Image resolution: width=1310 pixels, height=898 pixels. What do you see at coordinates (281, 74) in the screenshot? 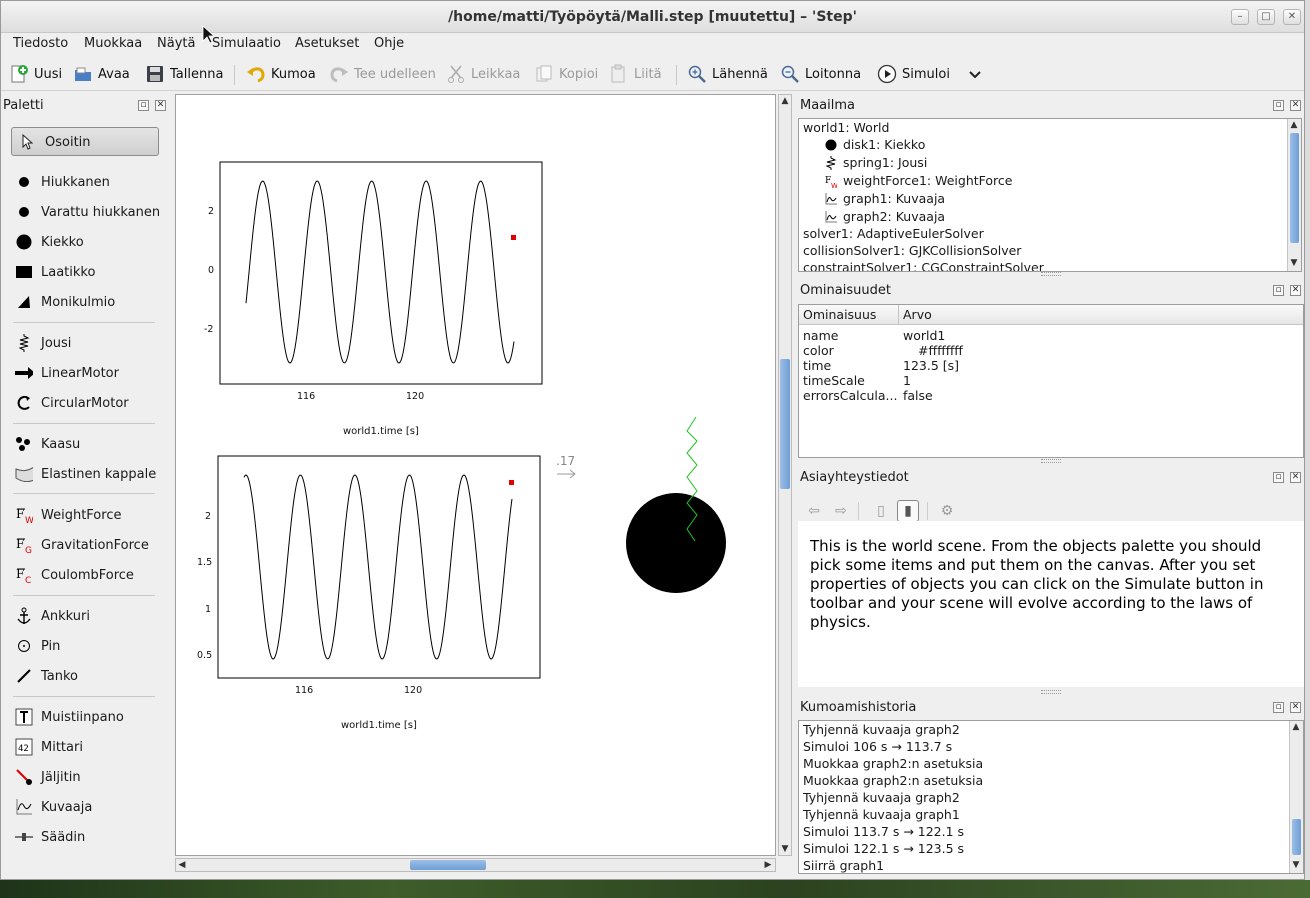
I see `undo-button: Kumoa` at bounding box center [281, 74].